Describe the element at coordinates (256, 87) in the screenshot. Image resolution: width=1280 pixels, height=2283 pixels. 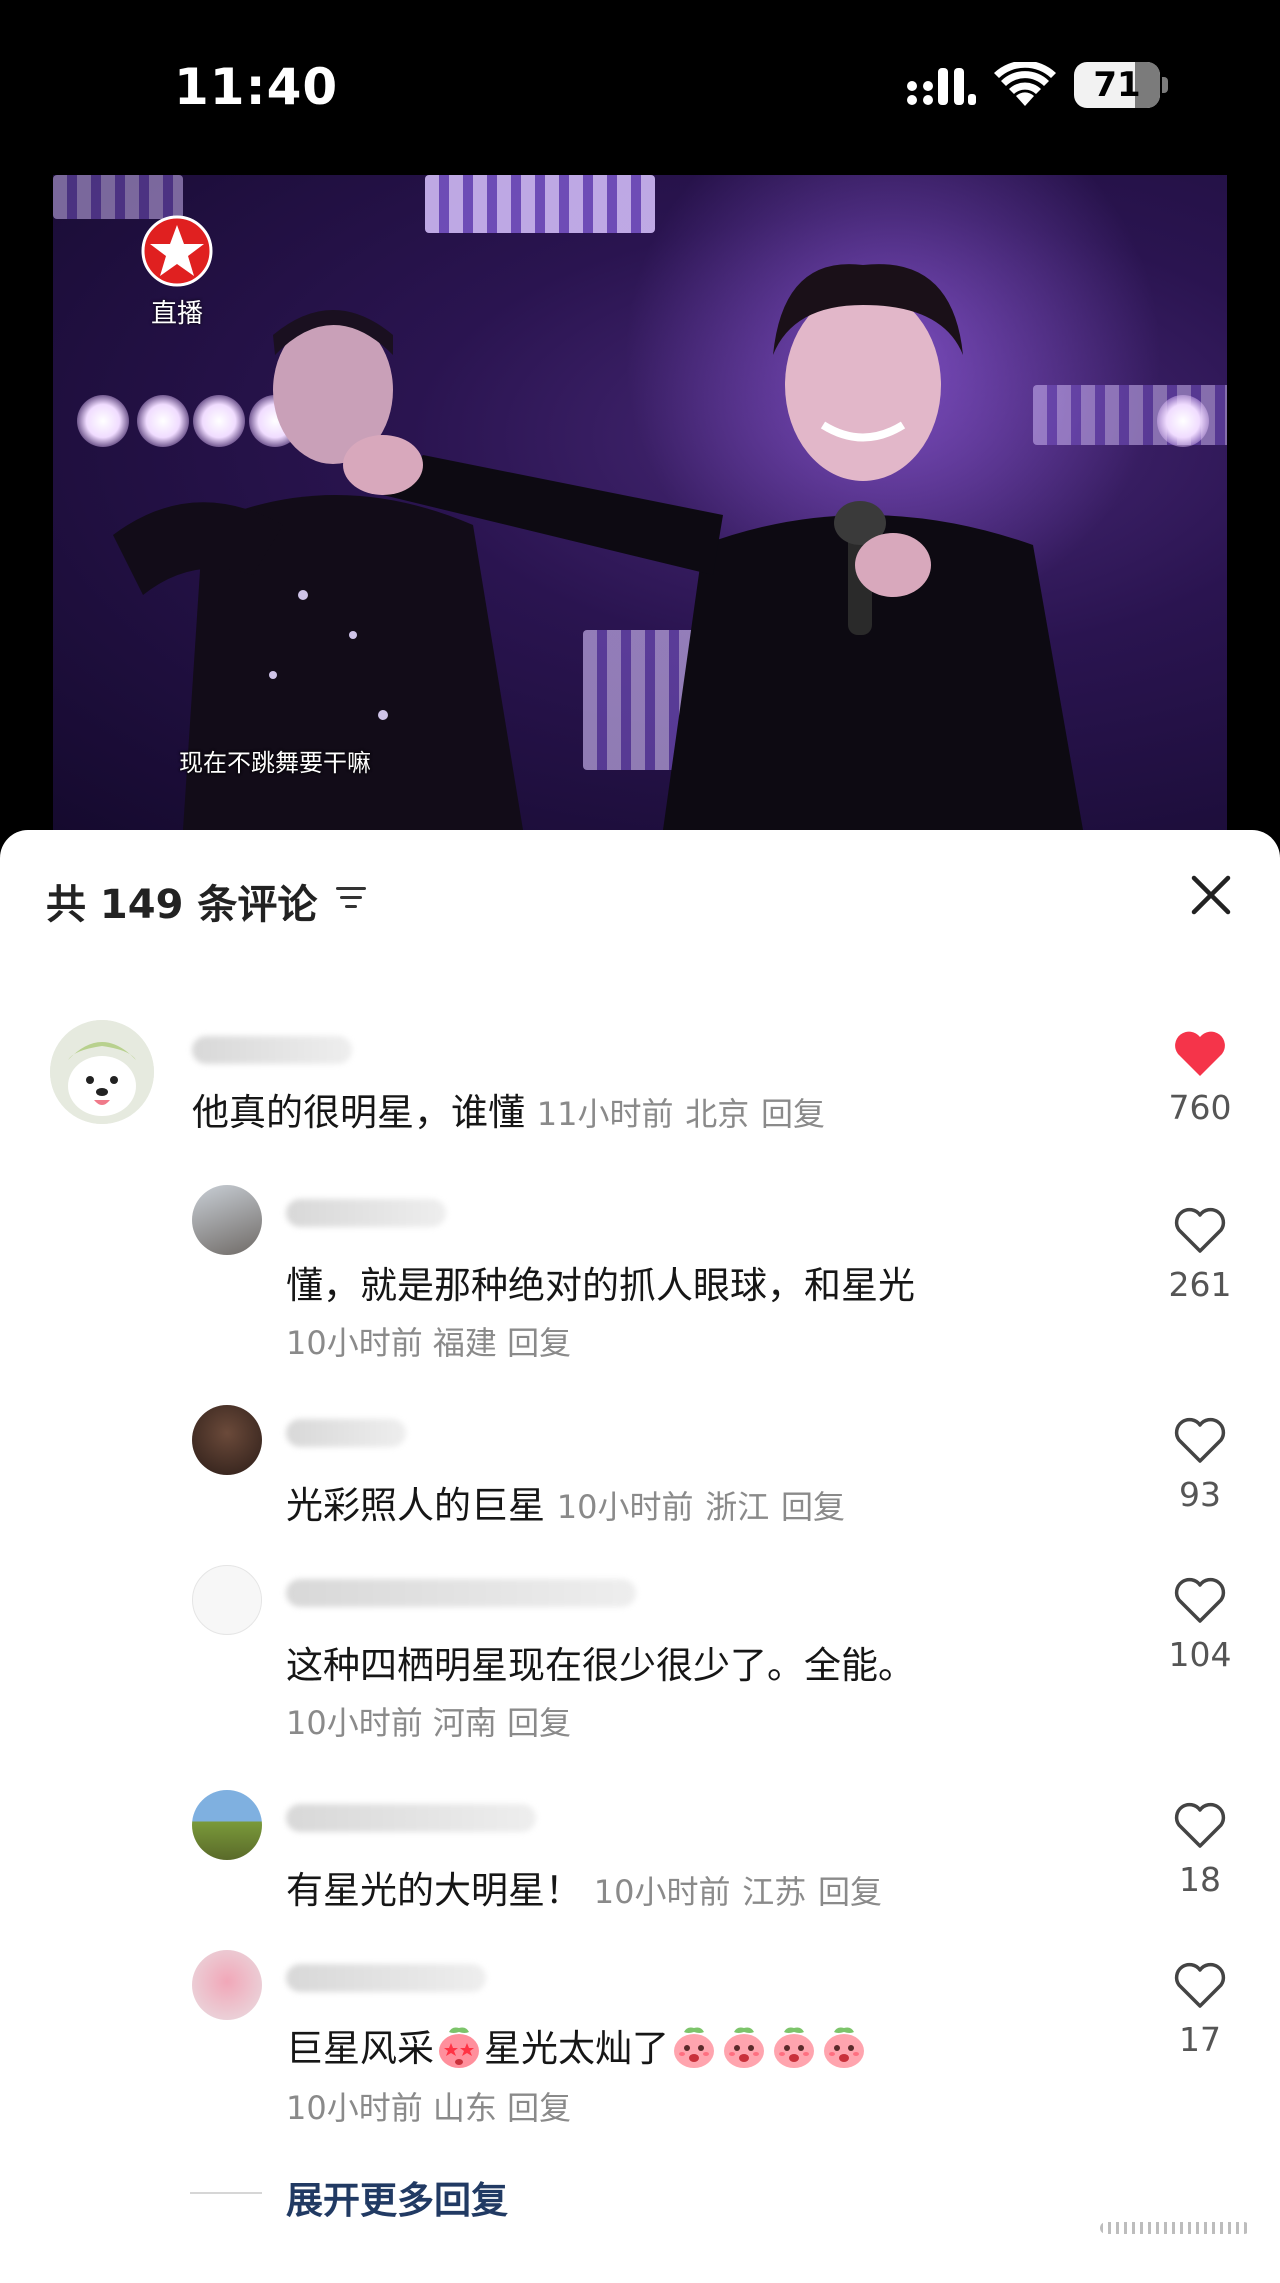
I see `status-time: 11:40` at that location.